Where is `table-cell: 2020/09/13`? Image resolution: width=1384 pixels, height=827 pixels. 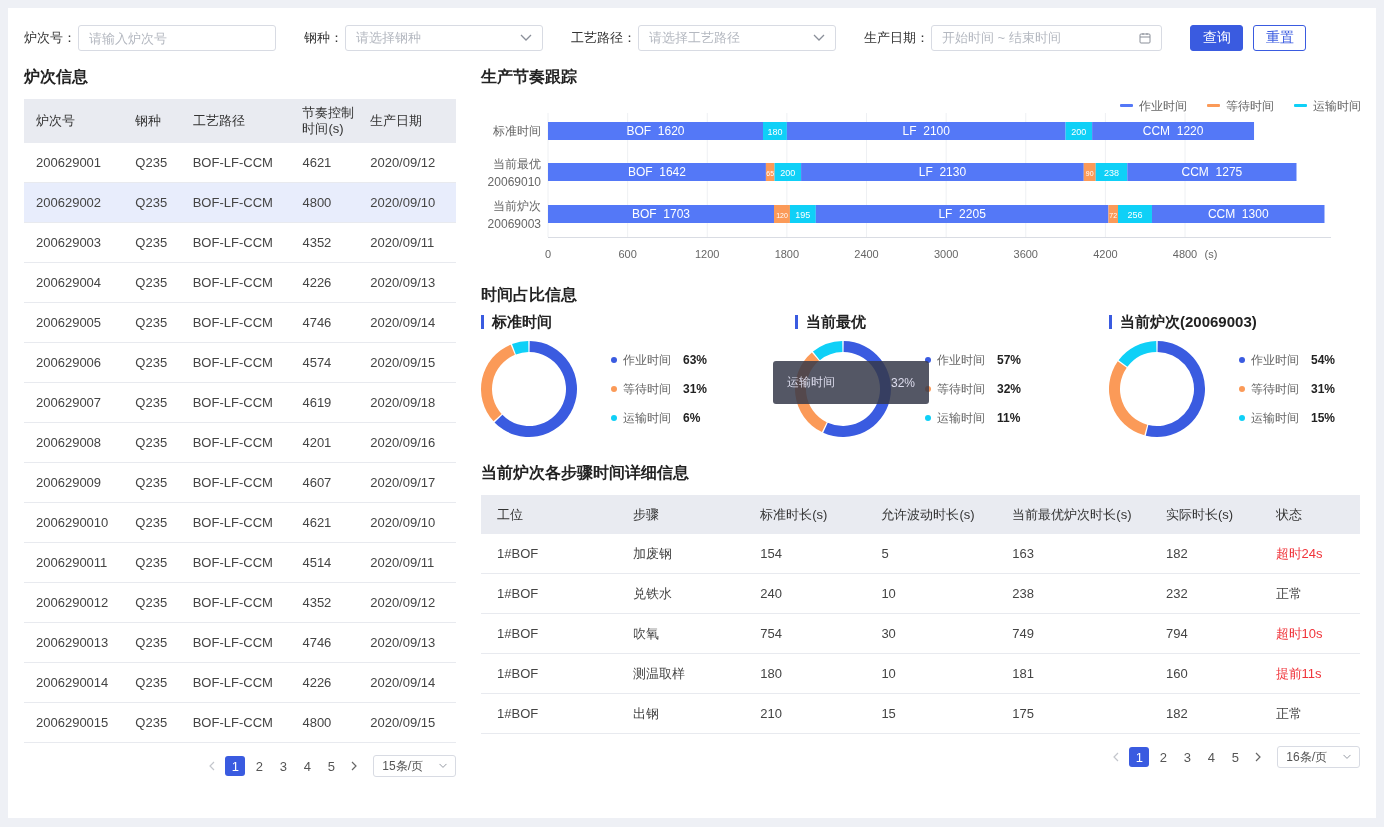
table-cell: 2020/09/13 is located at coordinates (407, 282).